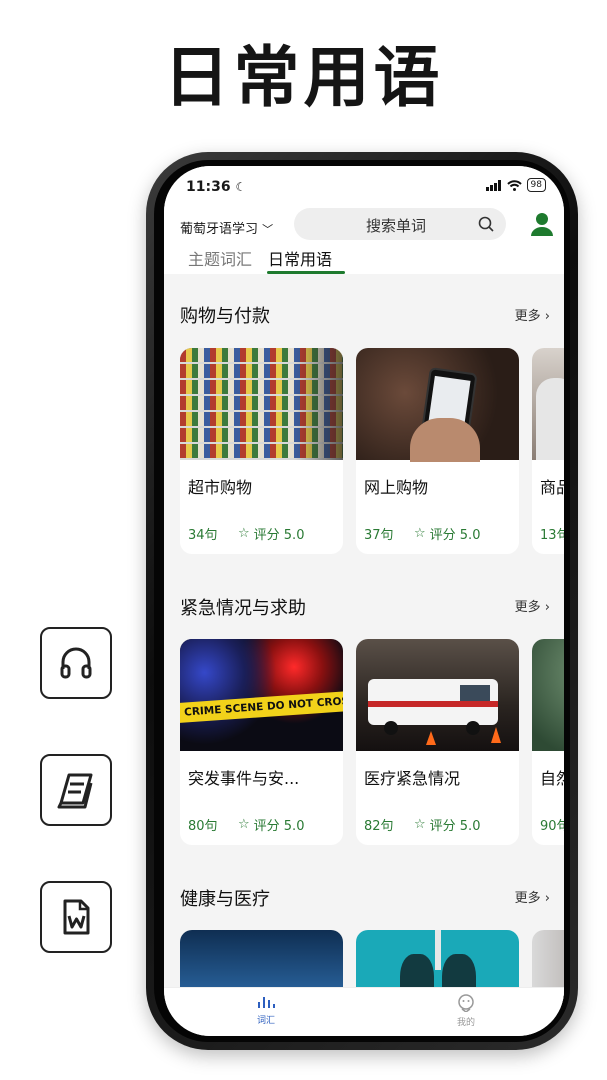 The height and width of the screenshot is (1080, 607). I want to click on headphones-icon, so click(76, 663).